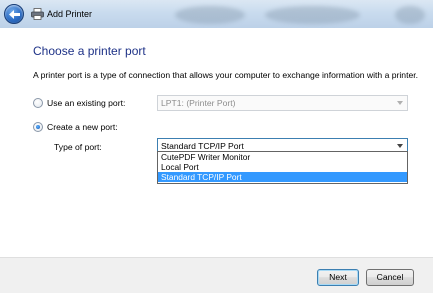  I want to click on new-port-radio-row: Create a new port:, so click(75, 127).